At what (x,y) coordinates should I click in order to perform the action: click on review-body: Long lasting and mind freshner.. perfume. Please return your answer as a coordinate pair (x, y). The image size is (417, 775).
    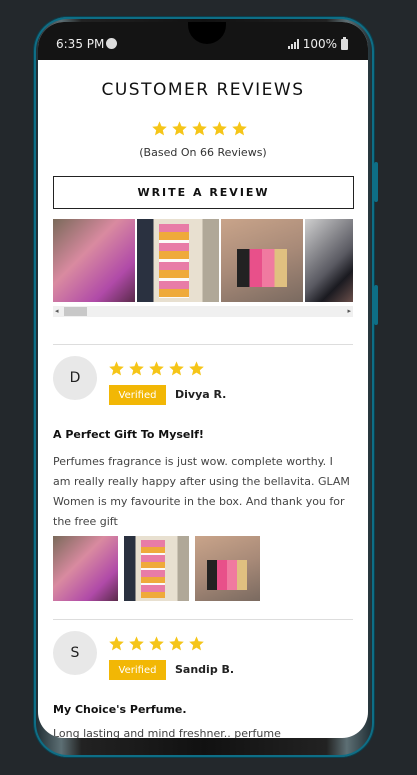
    Looking at the image, I should click on (167, 732).